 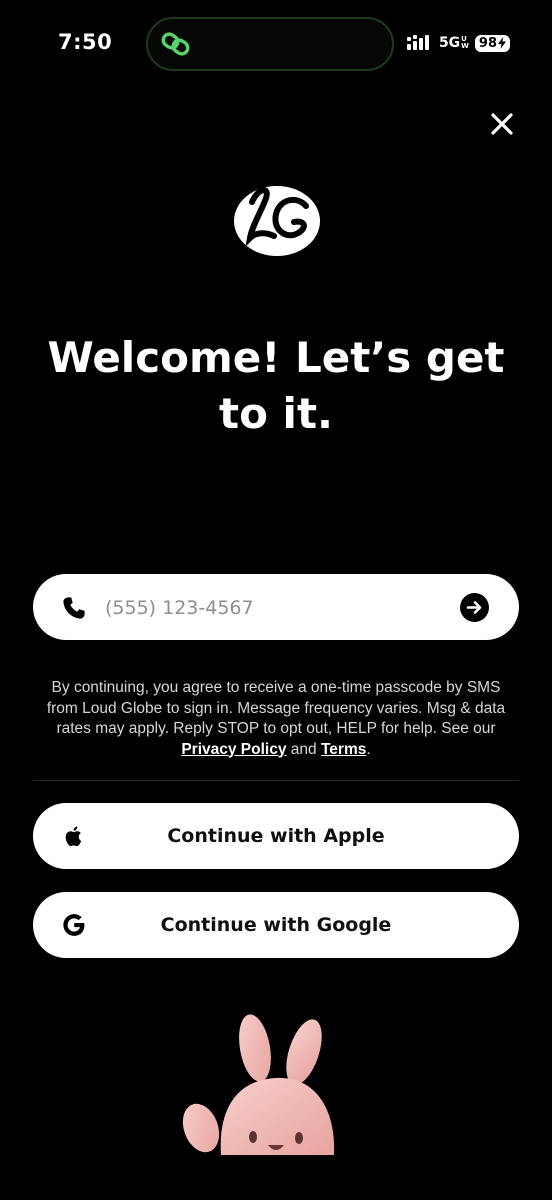 What do you see at coordinates (175, 44) in the screenshot?
I see `link-chain-icon` at bounding box center [175, 44].